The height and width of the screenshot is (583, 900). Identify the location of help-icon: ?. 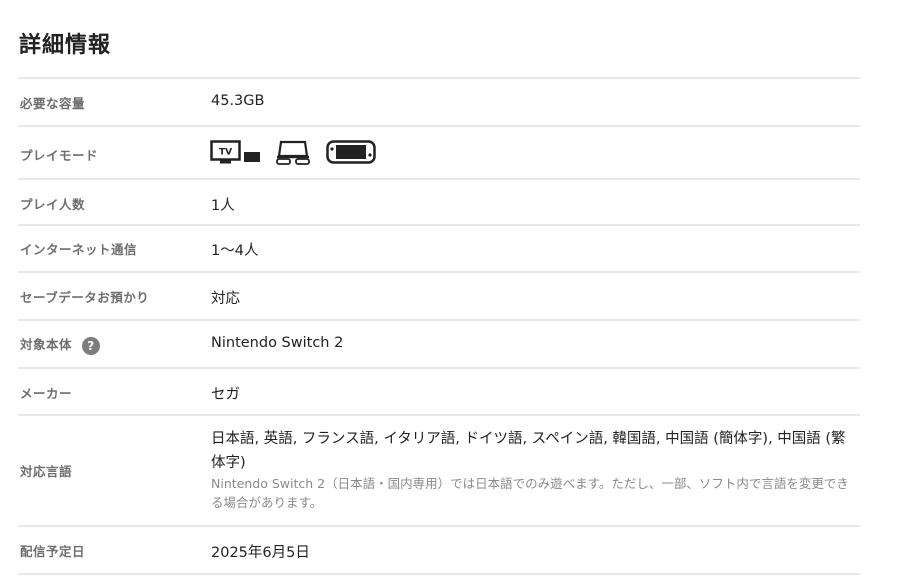
(91, 345).